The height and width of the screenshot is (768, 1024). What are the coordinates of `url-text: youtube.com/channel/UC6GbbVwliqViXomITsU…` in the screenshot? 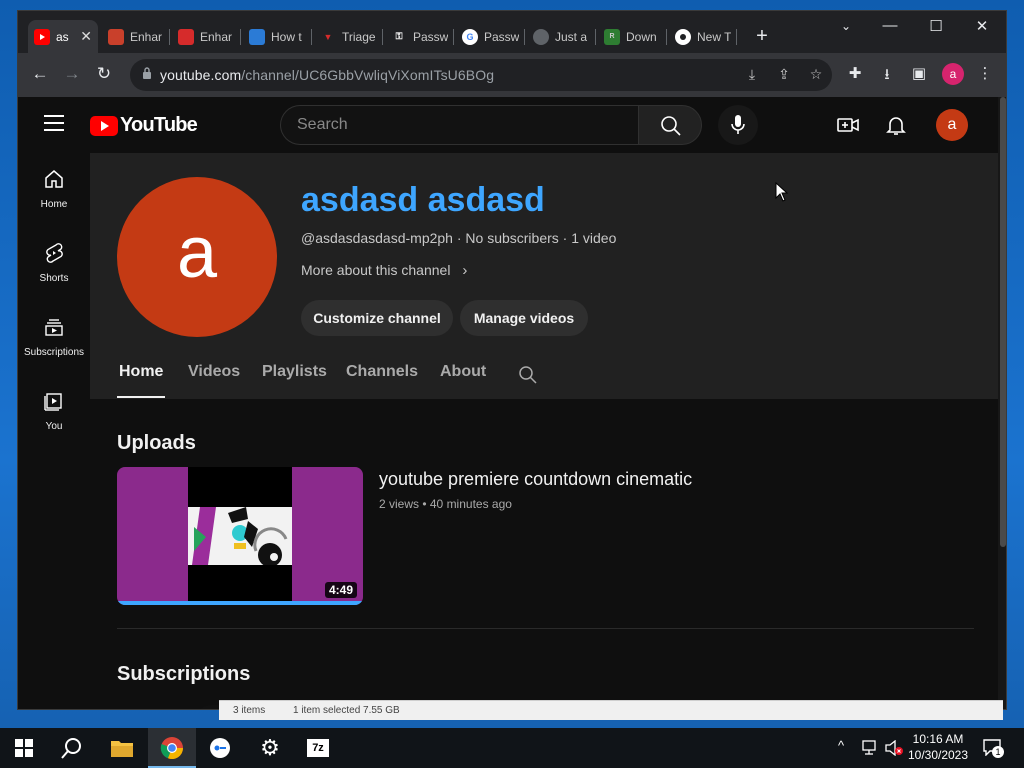 It's located at (327, 75).